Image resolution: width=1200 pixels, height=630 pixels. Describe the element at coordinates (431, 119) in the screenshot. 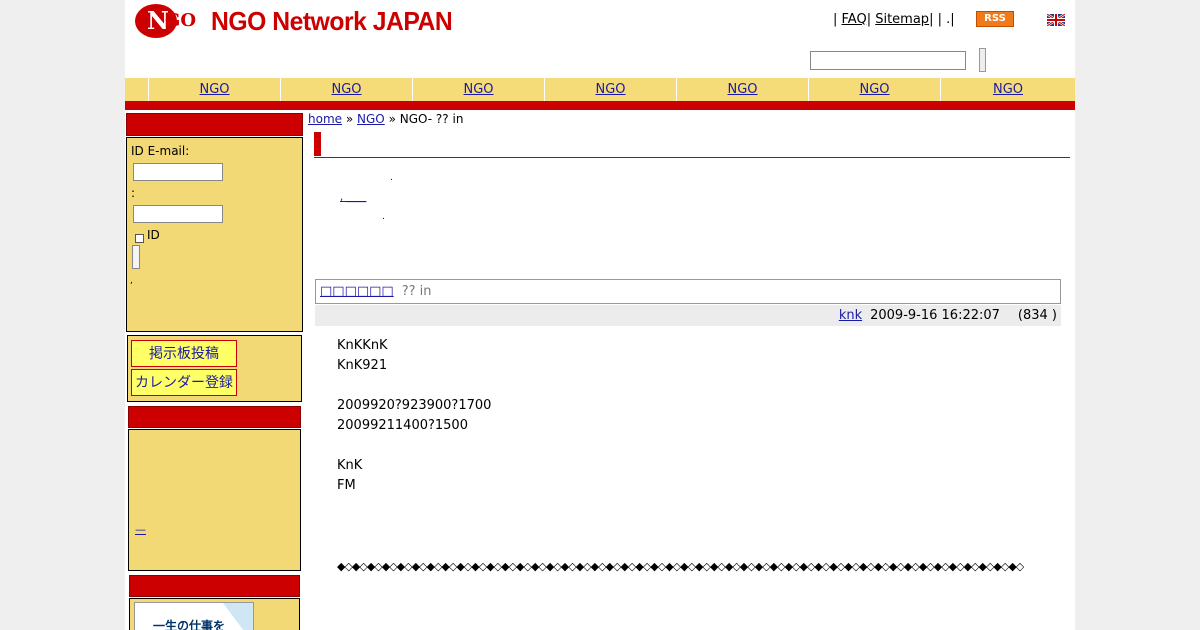

I see `breadcrumb-current: NGO- ?? in` at that location.